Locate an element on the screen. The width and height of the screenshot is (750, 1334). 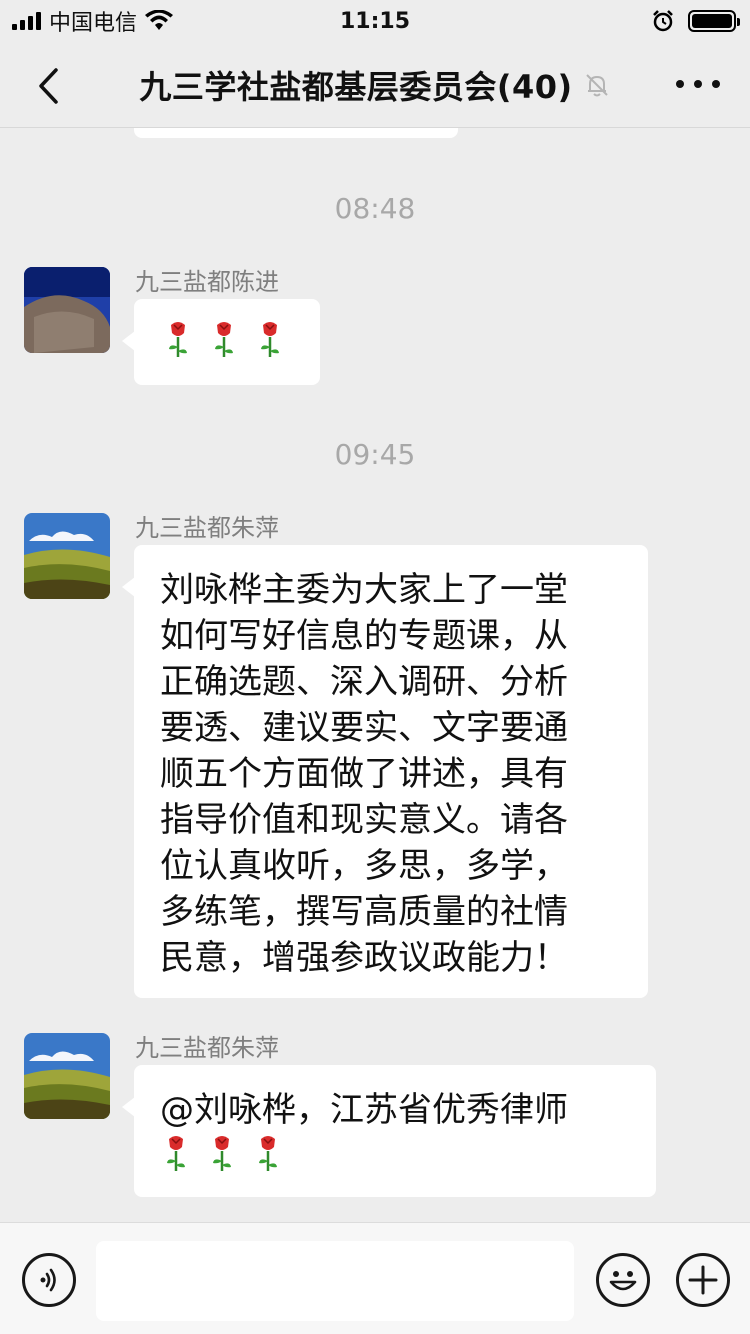
input-bar is located at coordinates (375, 1278).